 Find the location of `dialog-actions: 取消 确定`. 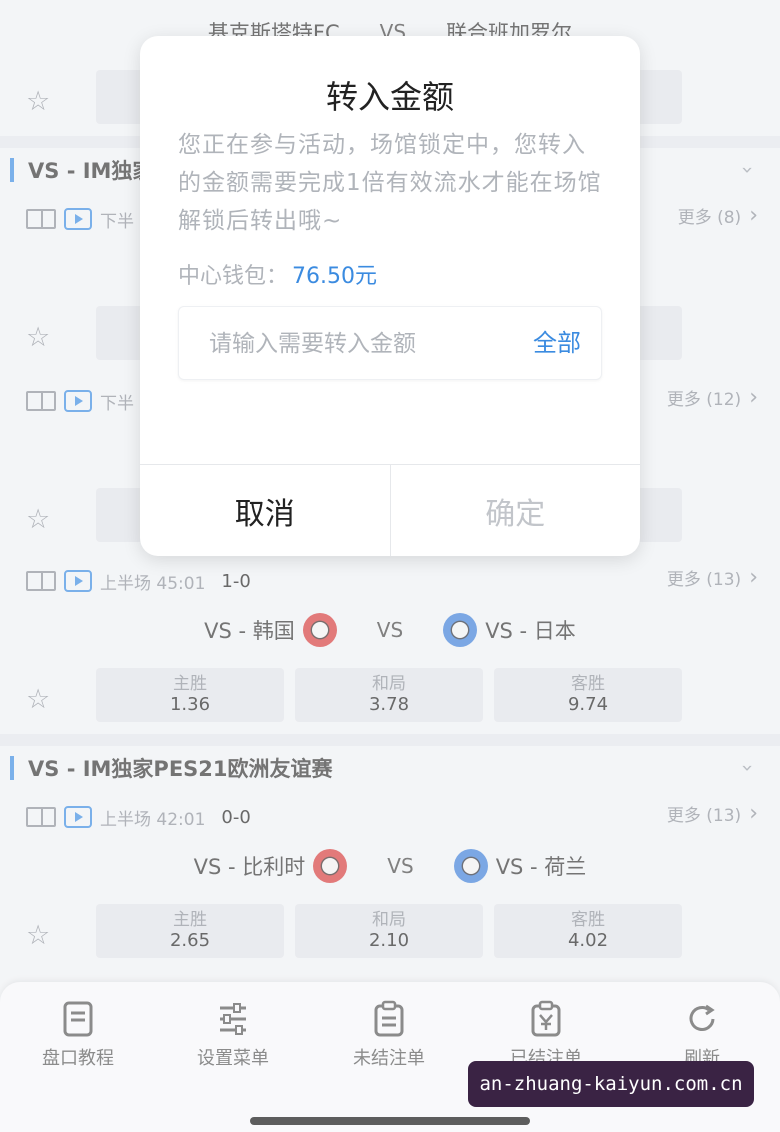

dialog-actions: 取消 确定 is located at coordinates (390, 510).